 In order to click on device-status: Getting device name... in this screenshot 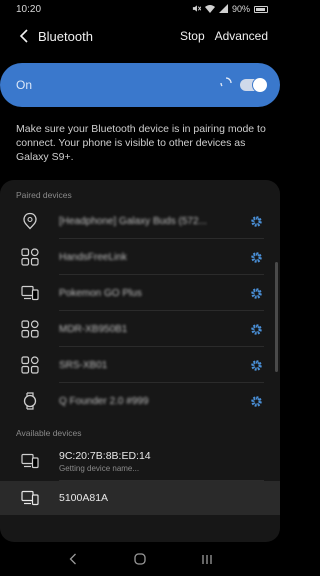, I will do `click(99, 468)`.